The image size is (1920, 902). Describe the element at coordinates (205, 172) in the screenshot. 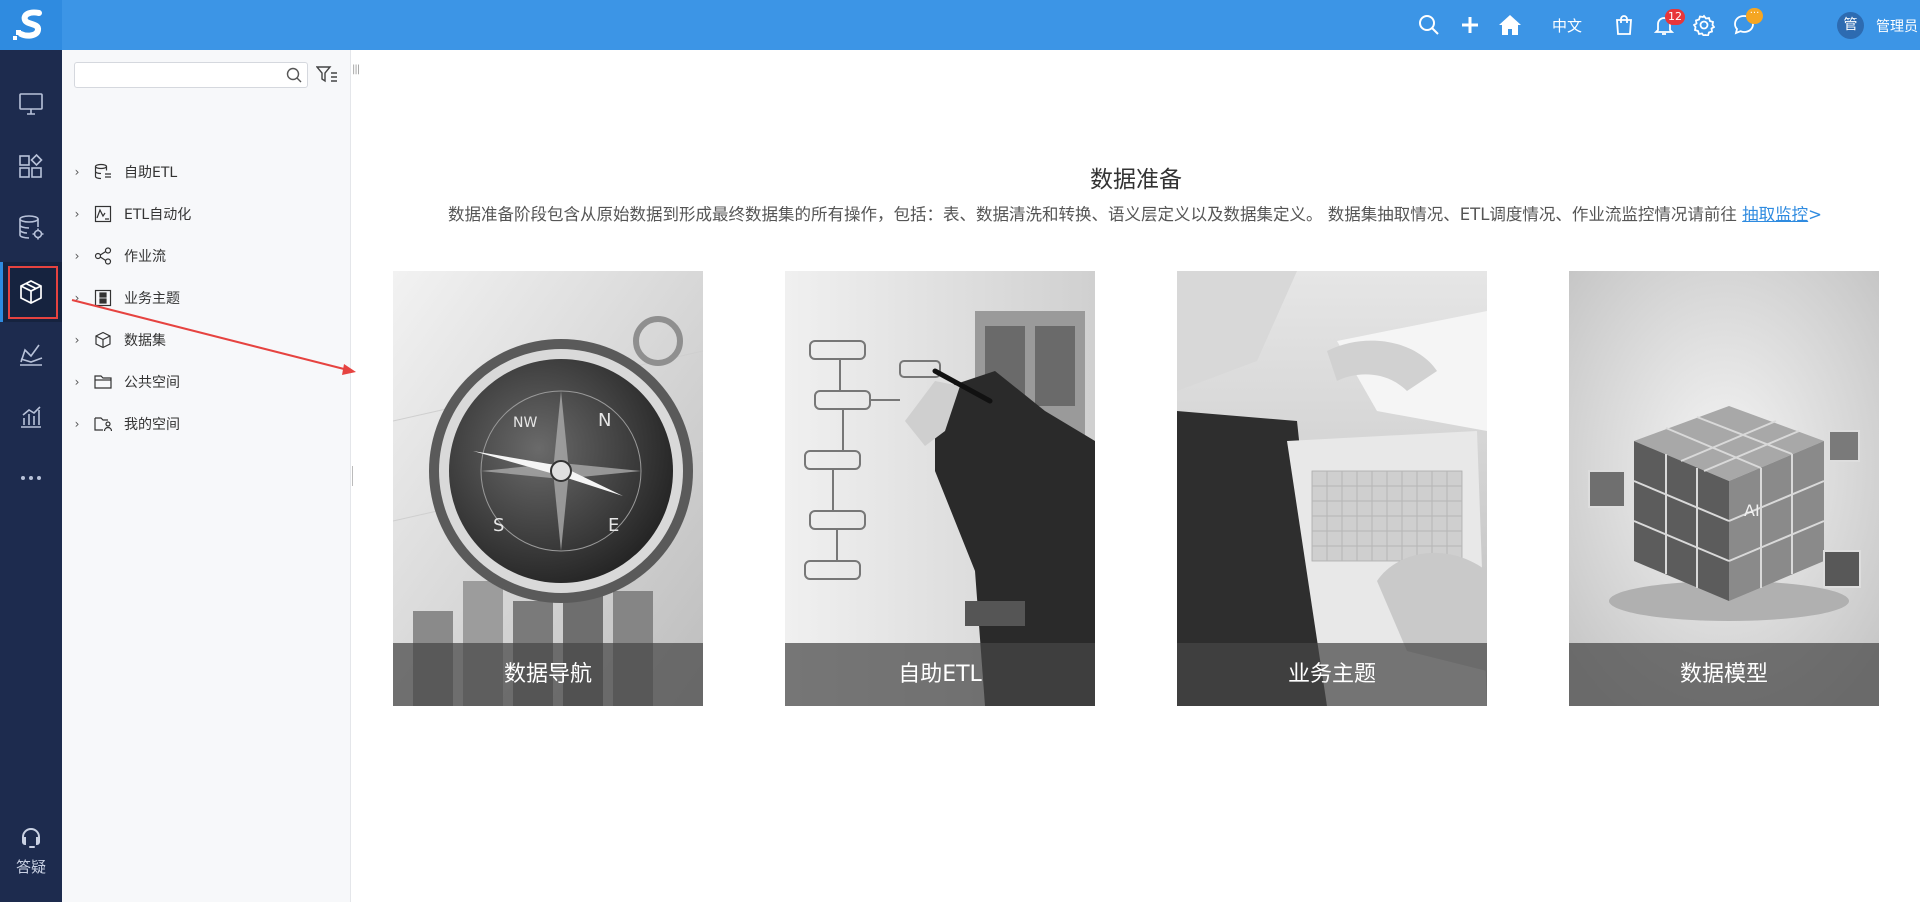

I see `tree-item-self-etl: › 自助ETL` at that location.